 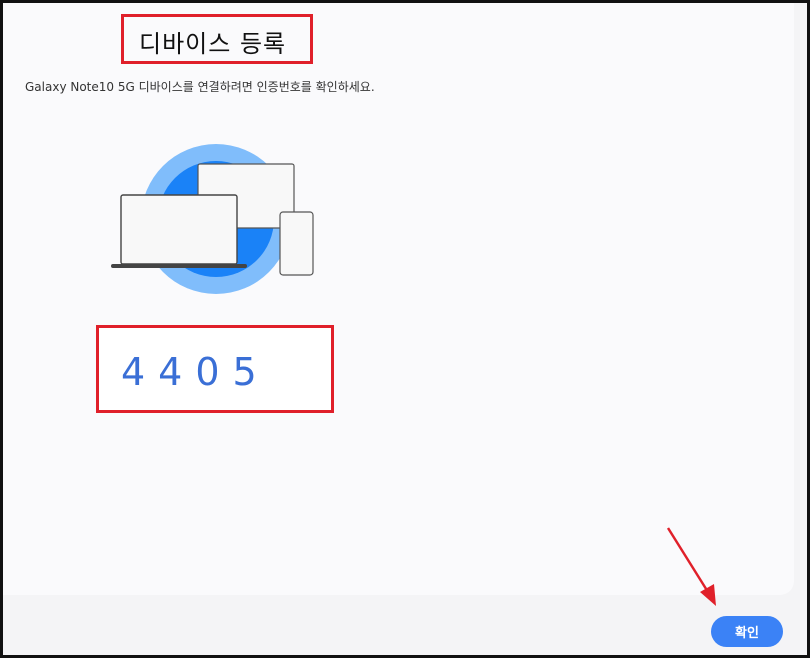 I want to click on arrow-annotation-icon, so click(x=691, y=566).